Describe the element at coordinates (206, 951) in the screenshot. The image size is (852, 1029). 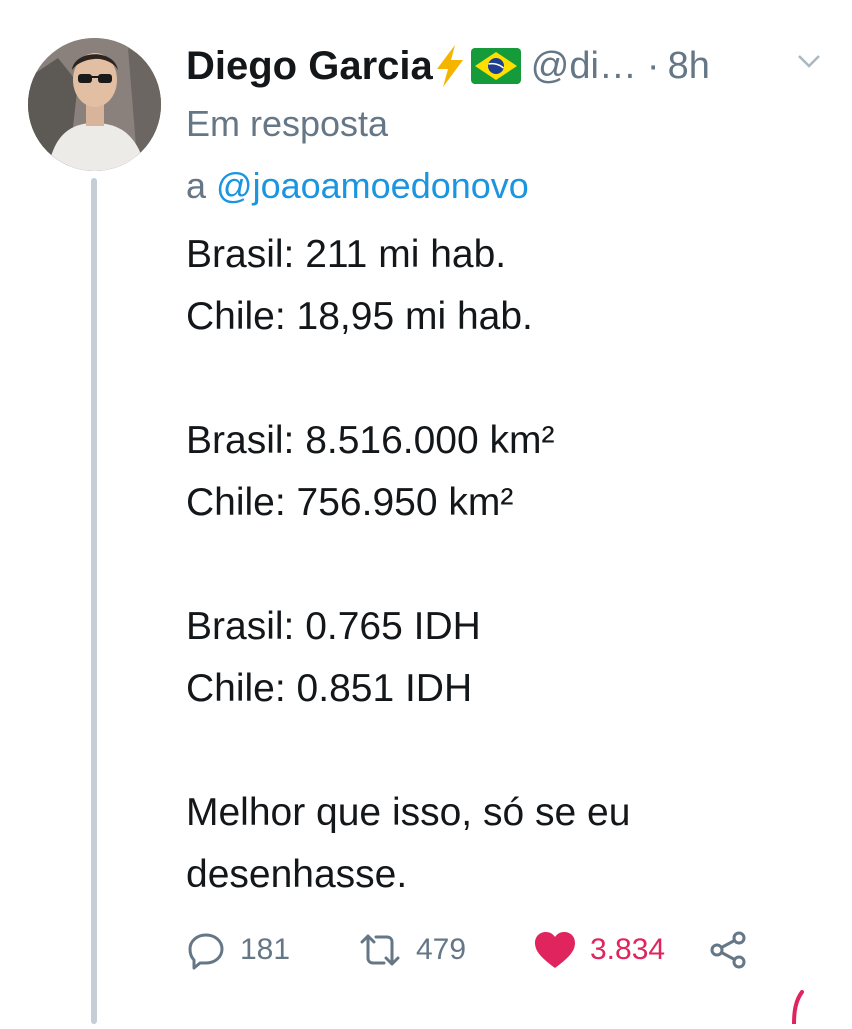
I see `reply-icon` at that location.